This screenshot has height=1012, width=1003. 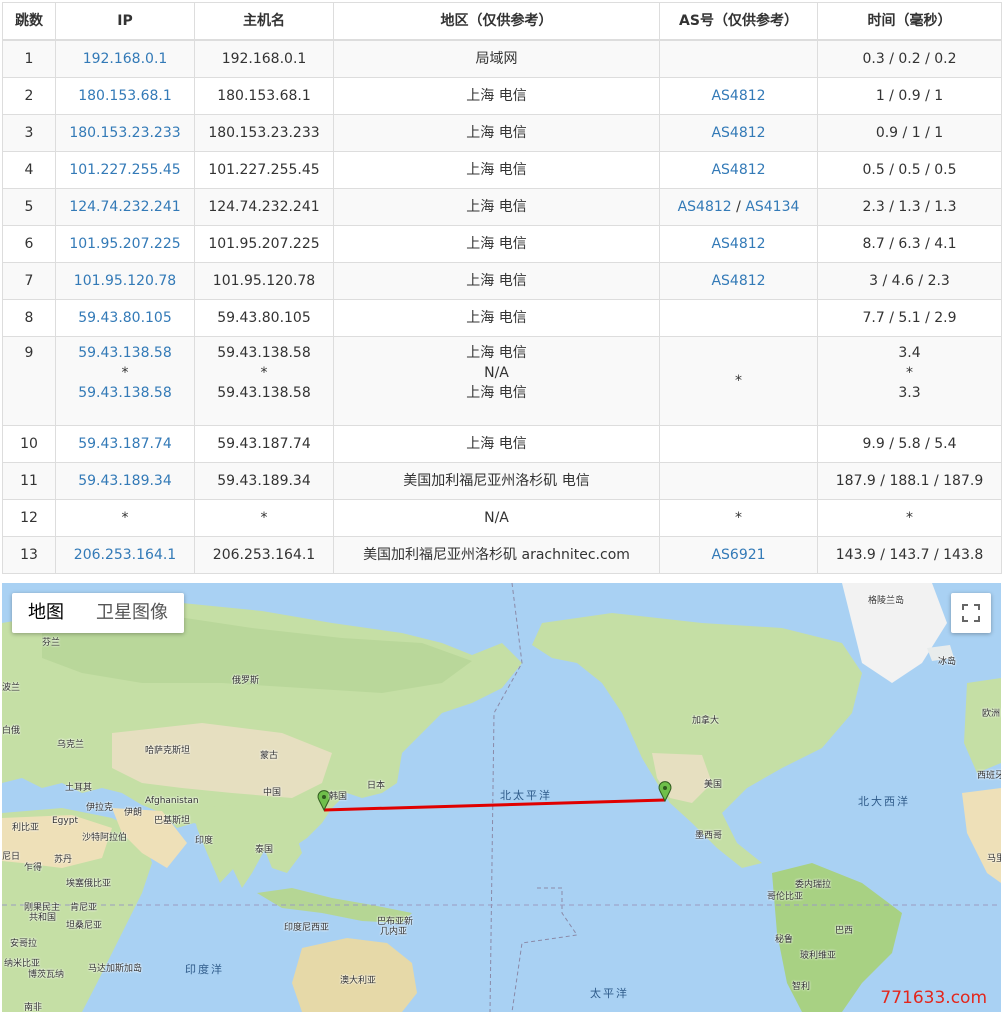 I want to click on region-cell: 美国加利福尼亚州洛杉矶 arachnitec.com, so click(x=496, y=555).